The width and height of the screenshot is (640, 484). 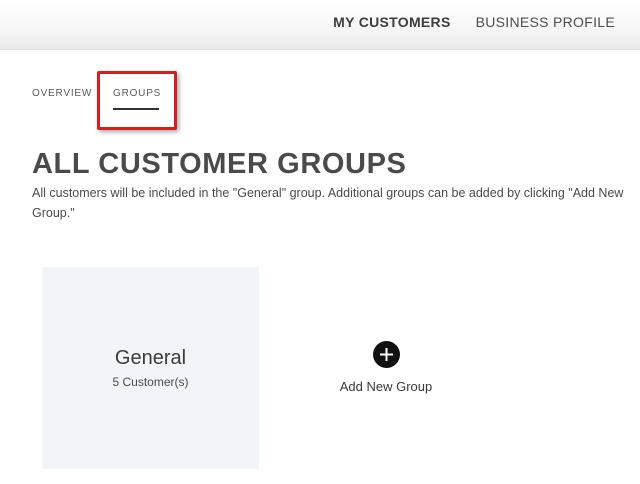 I want to click on top-nav: MY CUSTOMERS BUSINESS PROFILE, so click(x=486, y=22).